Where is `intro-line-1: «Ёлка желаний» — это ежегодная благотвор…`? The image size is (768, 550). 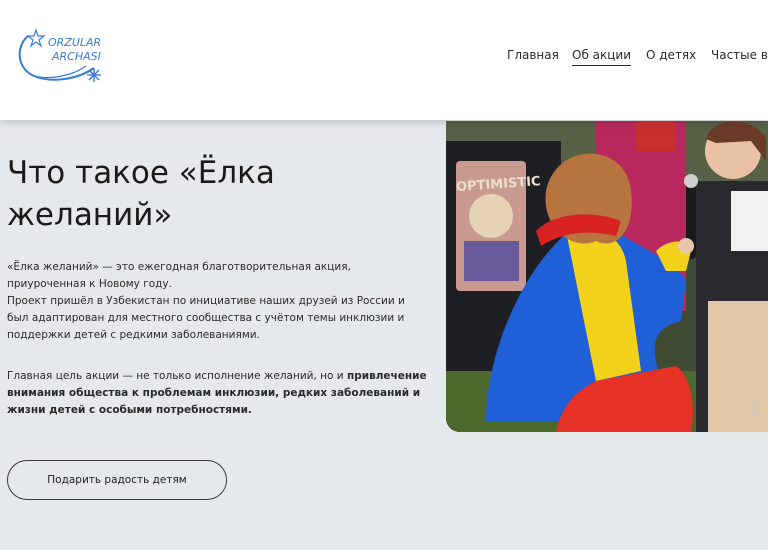
intro-line-1: «Ёлка желаний» — это ежегодная благотвор… is located at coordinates (179, 275).